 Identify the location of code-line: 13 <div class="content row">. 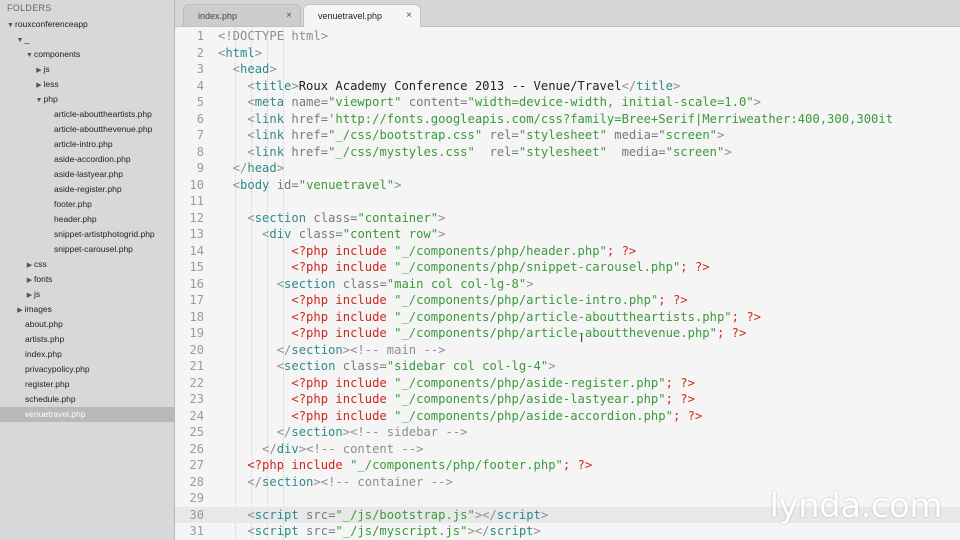
(567, 234).